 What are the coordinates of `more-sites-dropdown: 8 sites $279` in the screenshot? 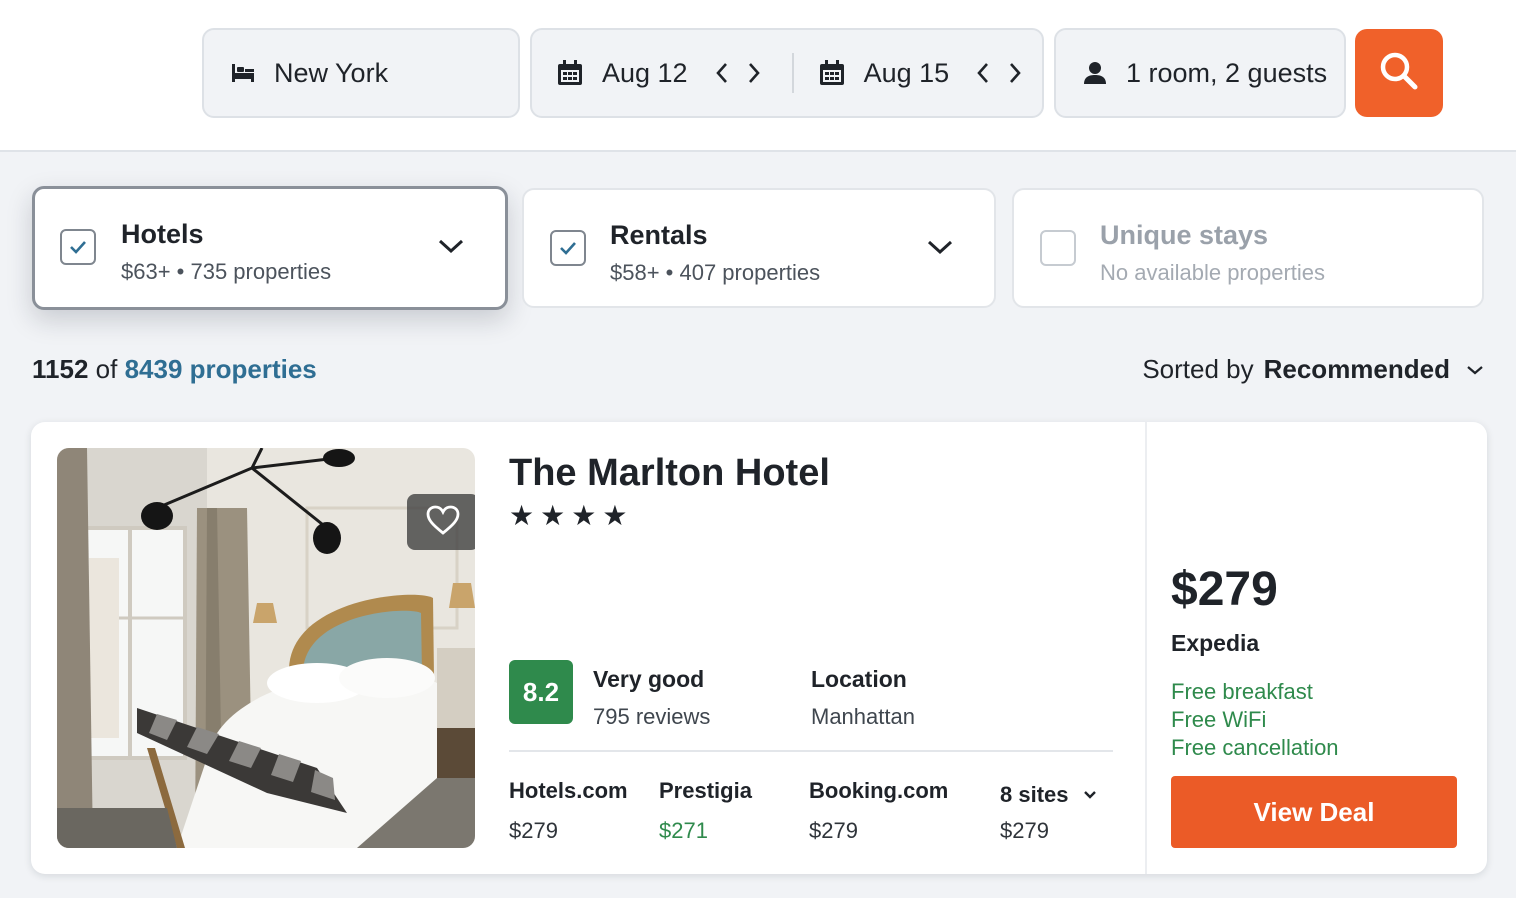 It's located at (1048, 813).